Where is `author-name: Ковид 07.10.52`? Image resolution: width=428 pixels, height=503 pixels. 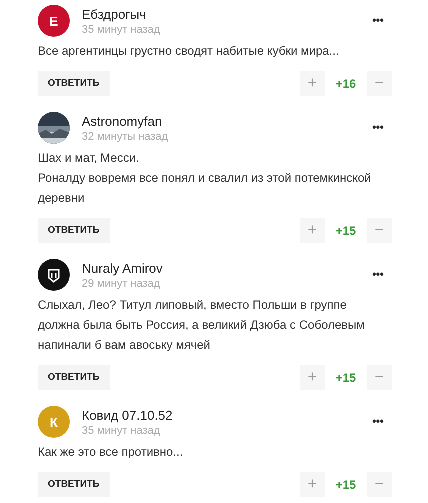
author-name: Ковид 07.10.52 is located at coordinates (128, 415).